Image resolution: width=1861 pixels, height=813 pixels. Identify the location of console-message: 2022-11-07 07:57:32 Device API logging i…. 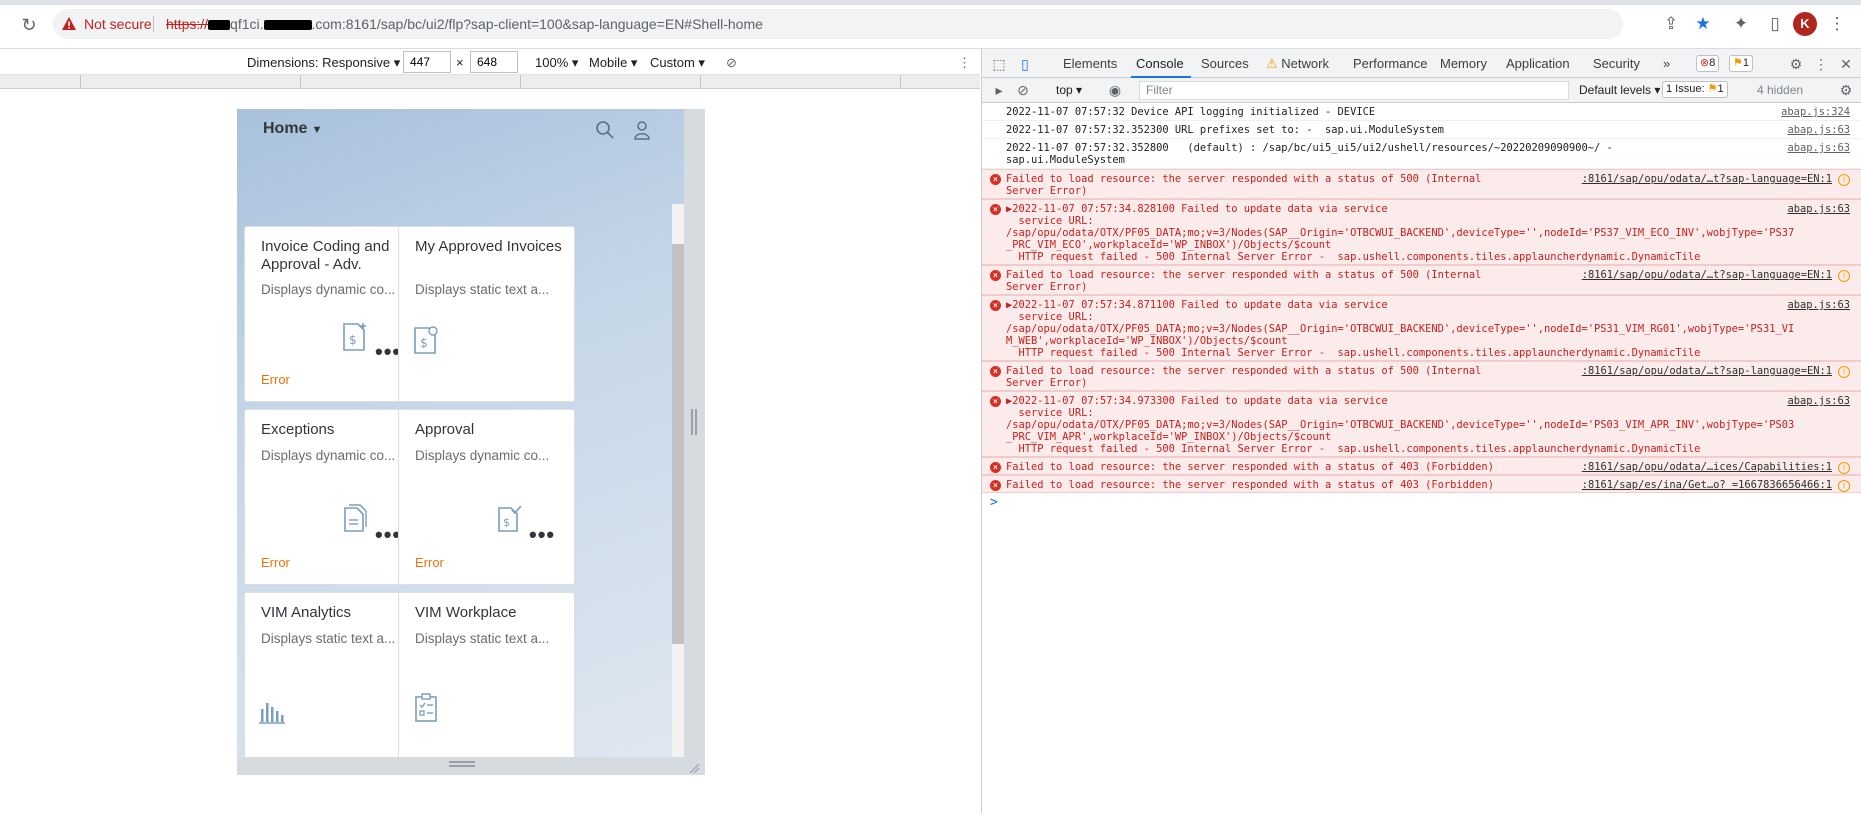
(1191, 112).